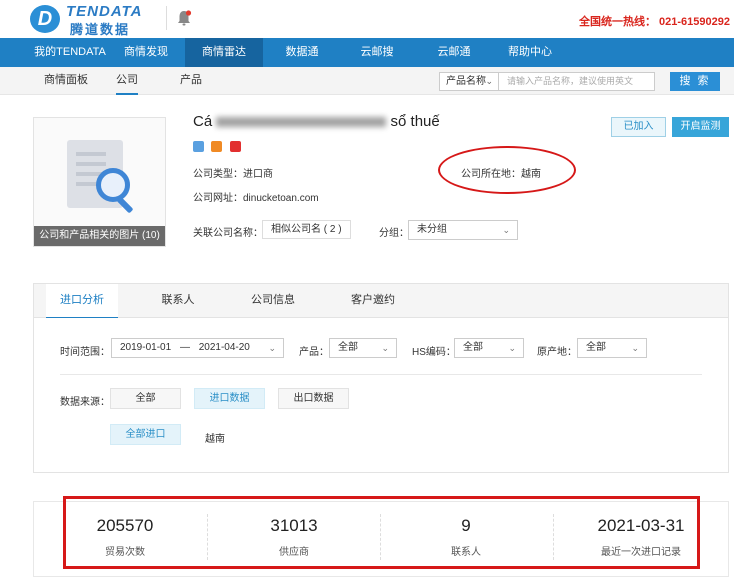  What do you see at coordinates (530, 52) in the screenshot?
I see `nav-item-help: 帮助中心` at bounding box center [530, 52].